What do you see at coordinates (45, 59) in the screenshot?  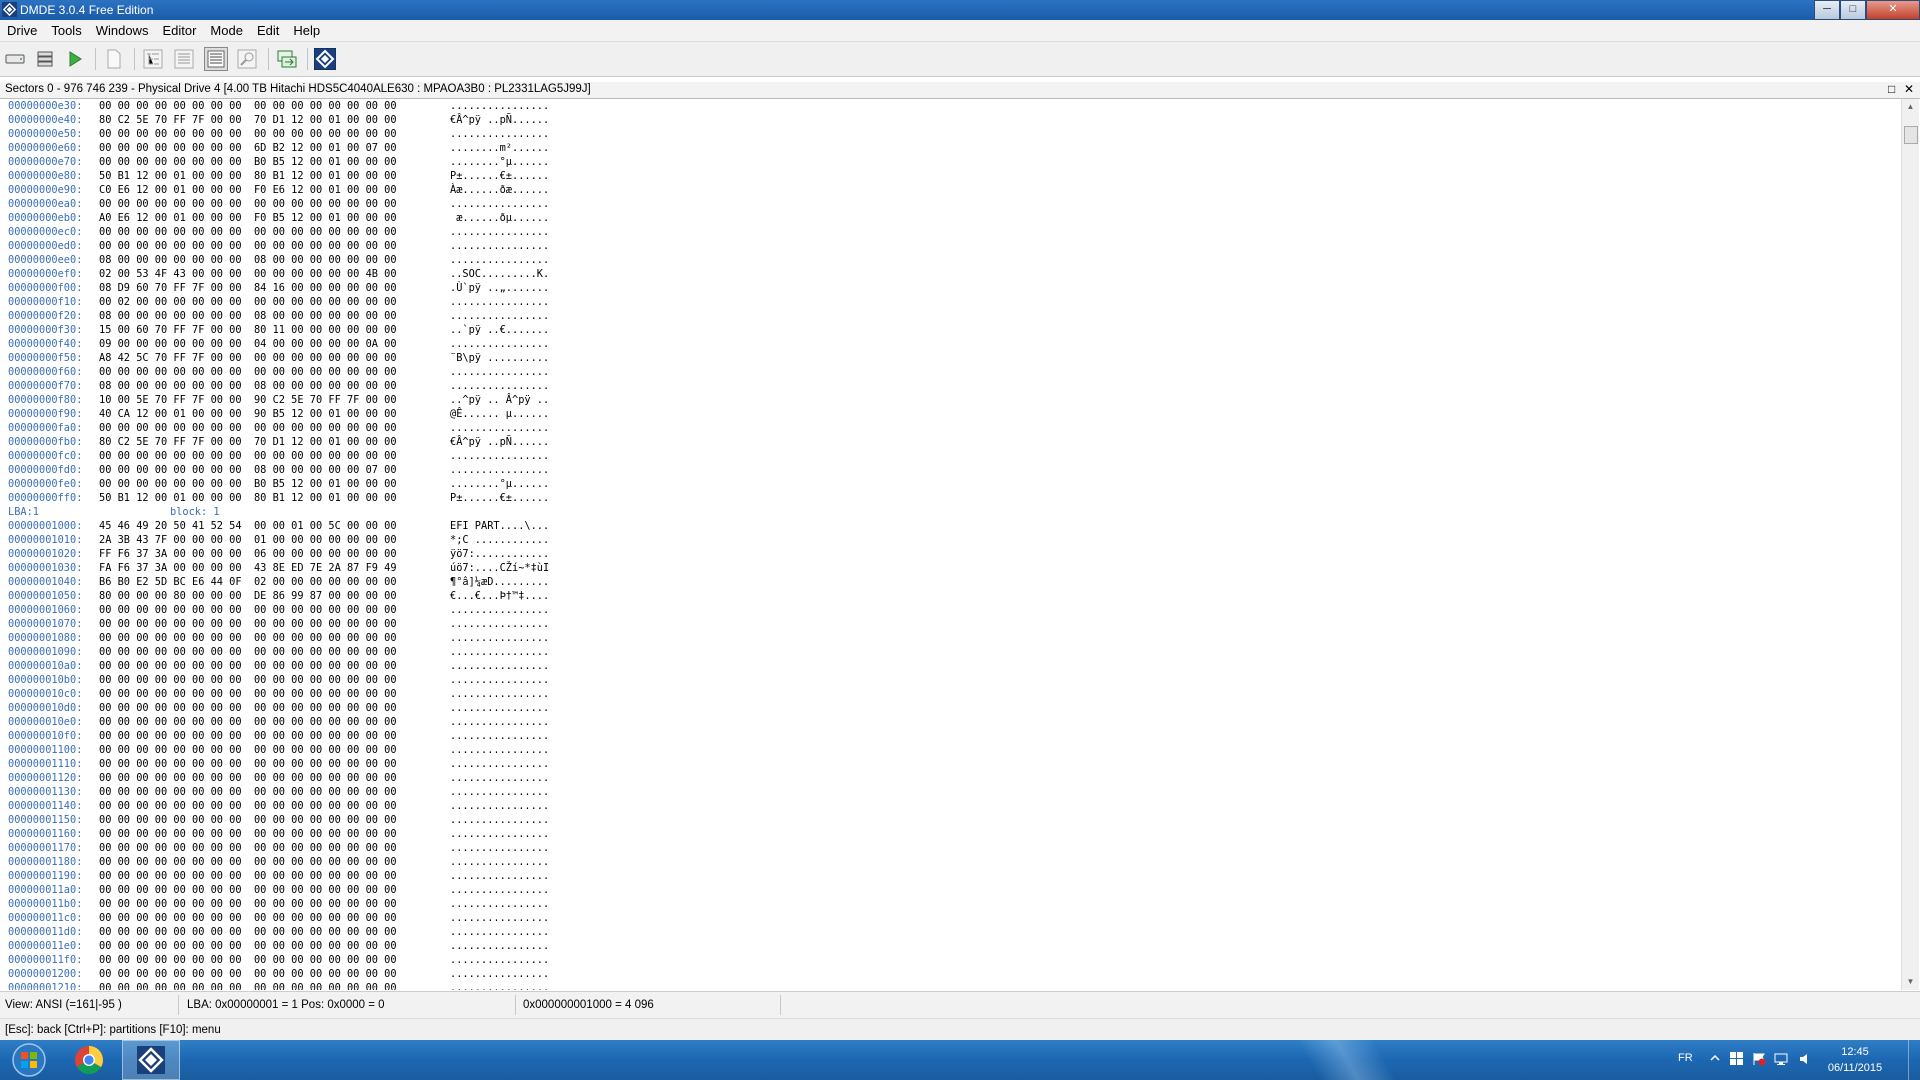 I see `partitions-icon` at bounding box center [45, 59].